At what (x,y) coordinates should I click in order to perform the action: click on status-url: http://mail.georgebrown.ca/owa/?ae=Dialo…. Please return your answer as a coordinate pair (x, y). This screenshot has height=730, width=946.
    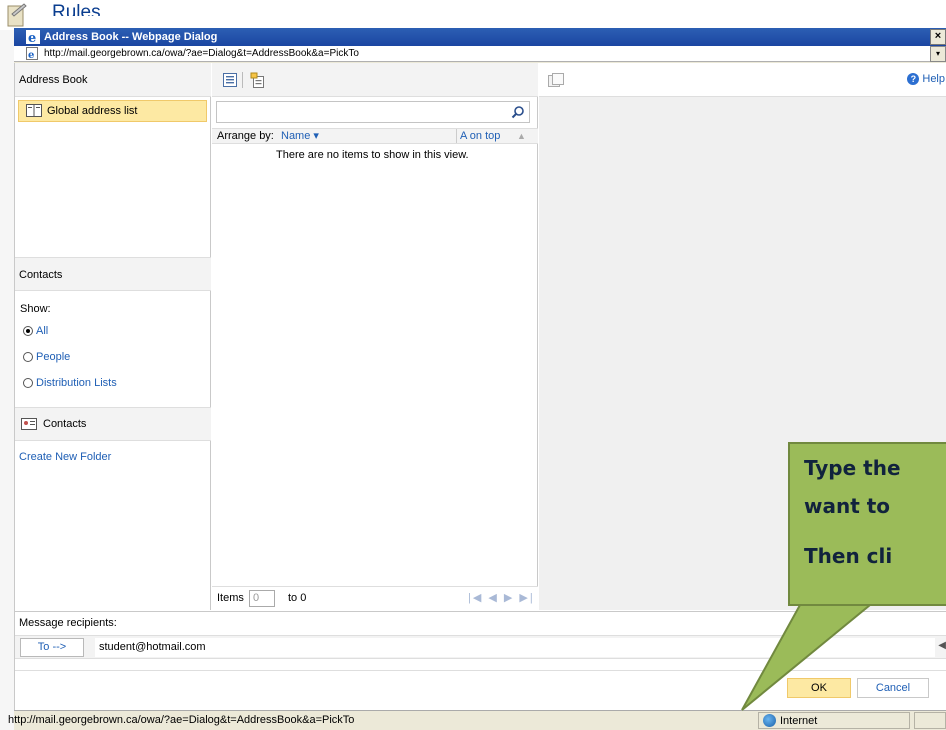
    Looking at the image, I should click on (181, 720).